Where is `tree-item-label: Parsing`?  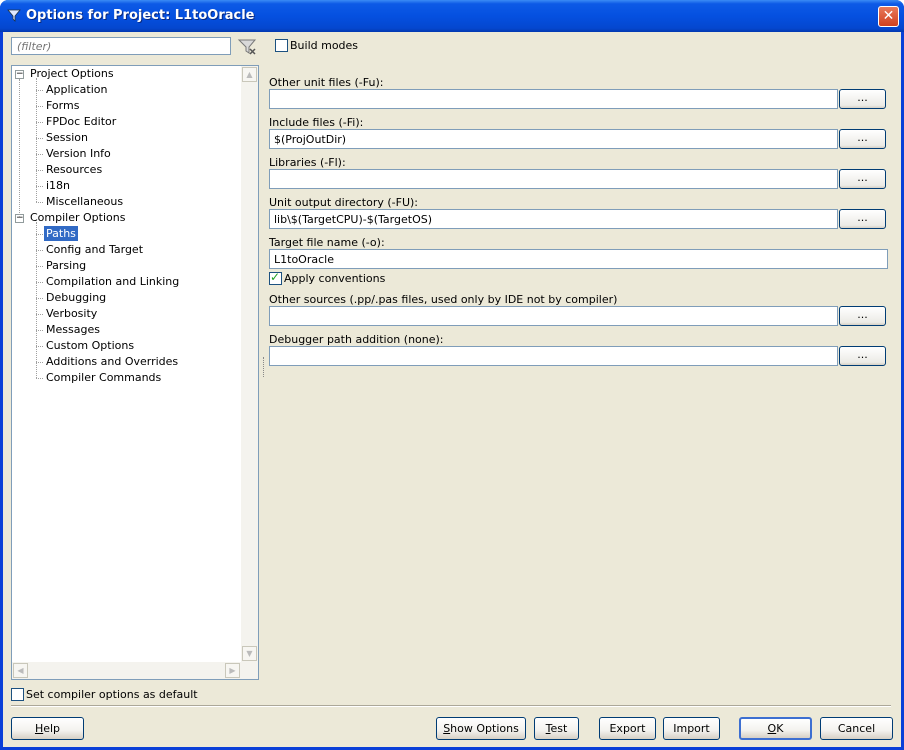 tree-item-label: Parsing is located at coordinates (66, 265).